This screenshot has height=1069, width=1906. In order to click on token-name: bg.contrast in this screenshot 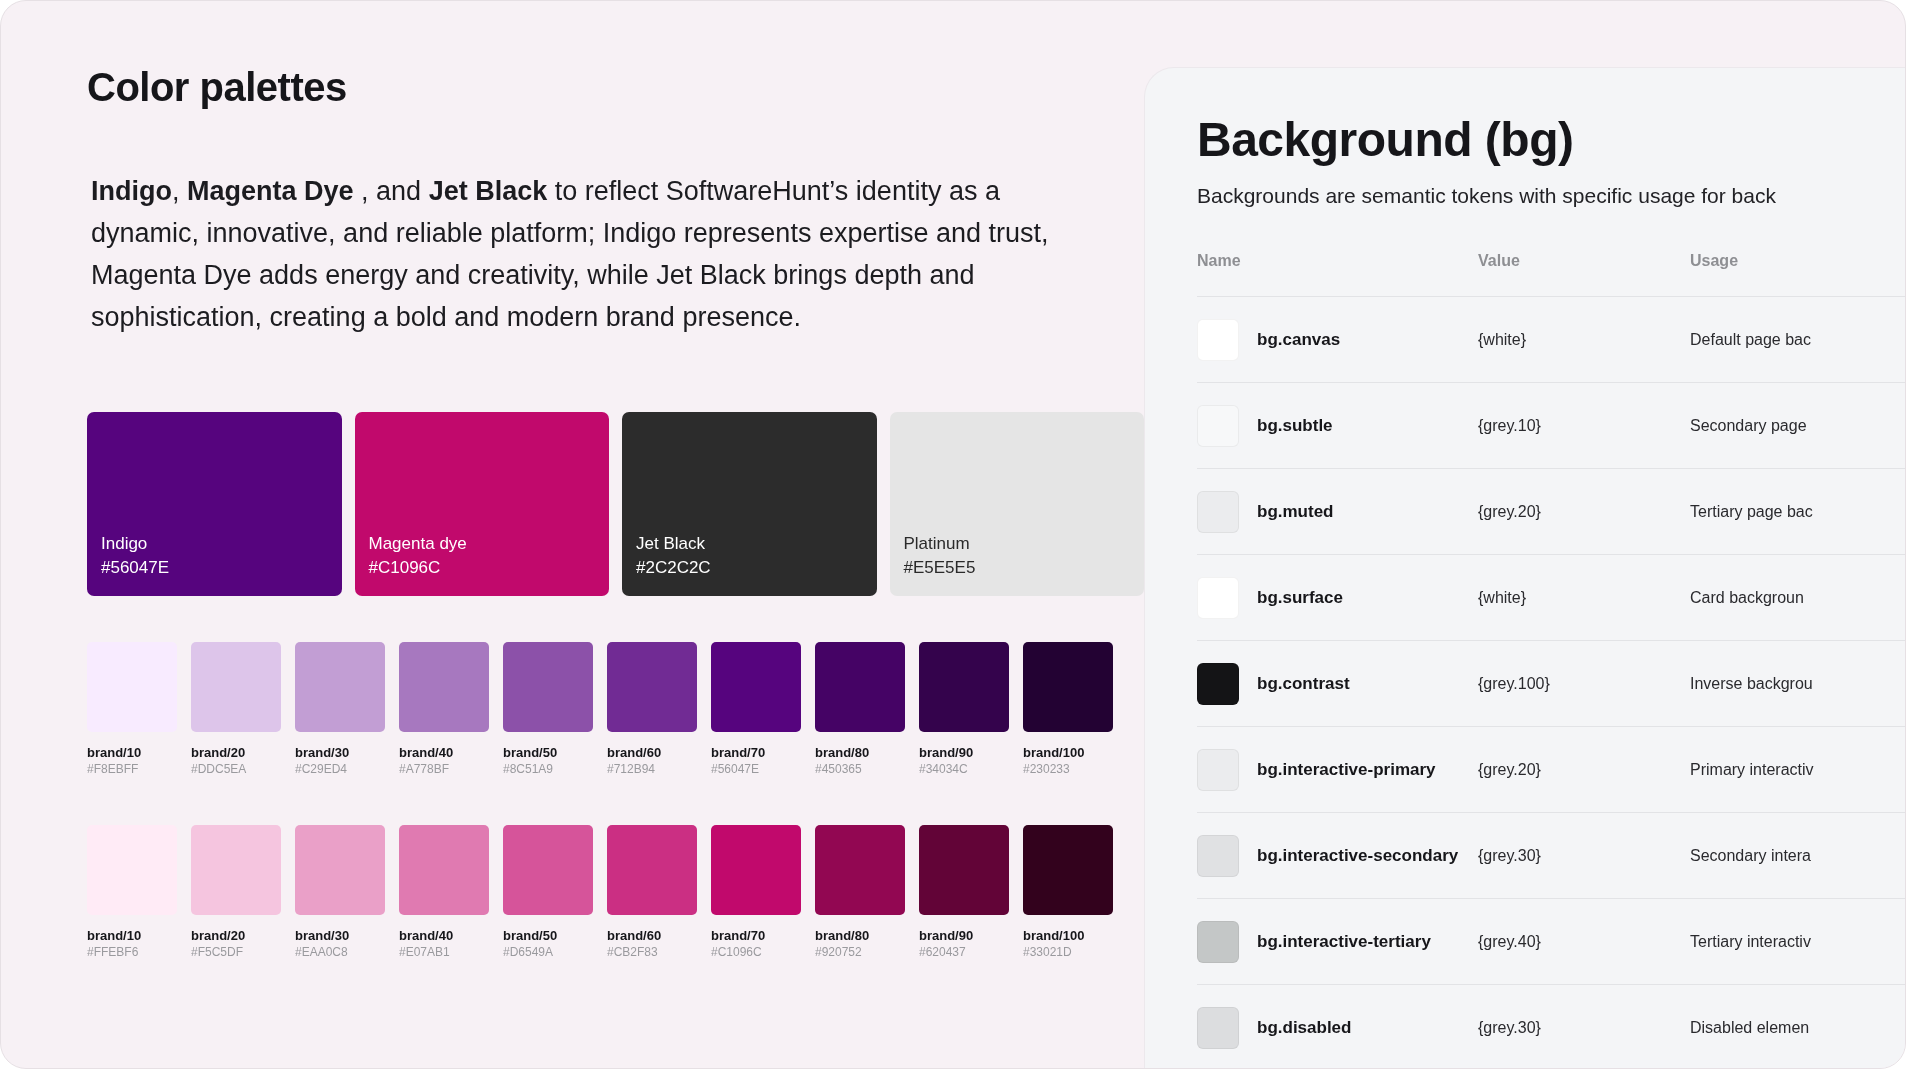, I will do `click(1303, 683)`.